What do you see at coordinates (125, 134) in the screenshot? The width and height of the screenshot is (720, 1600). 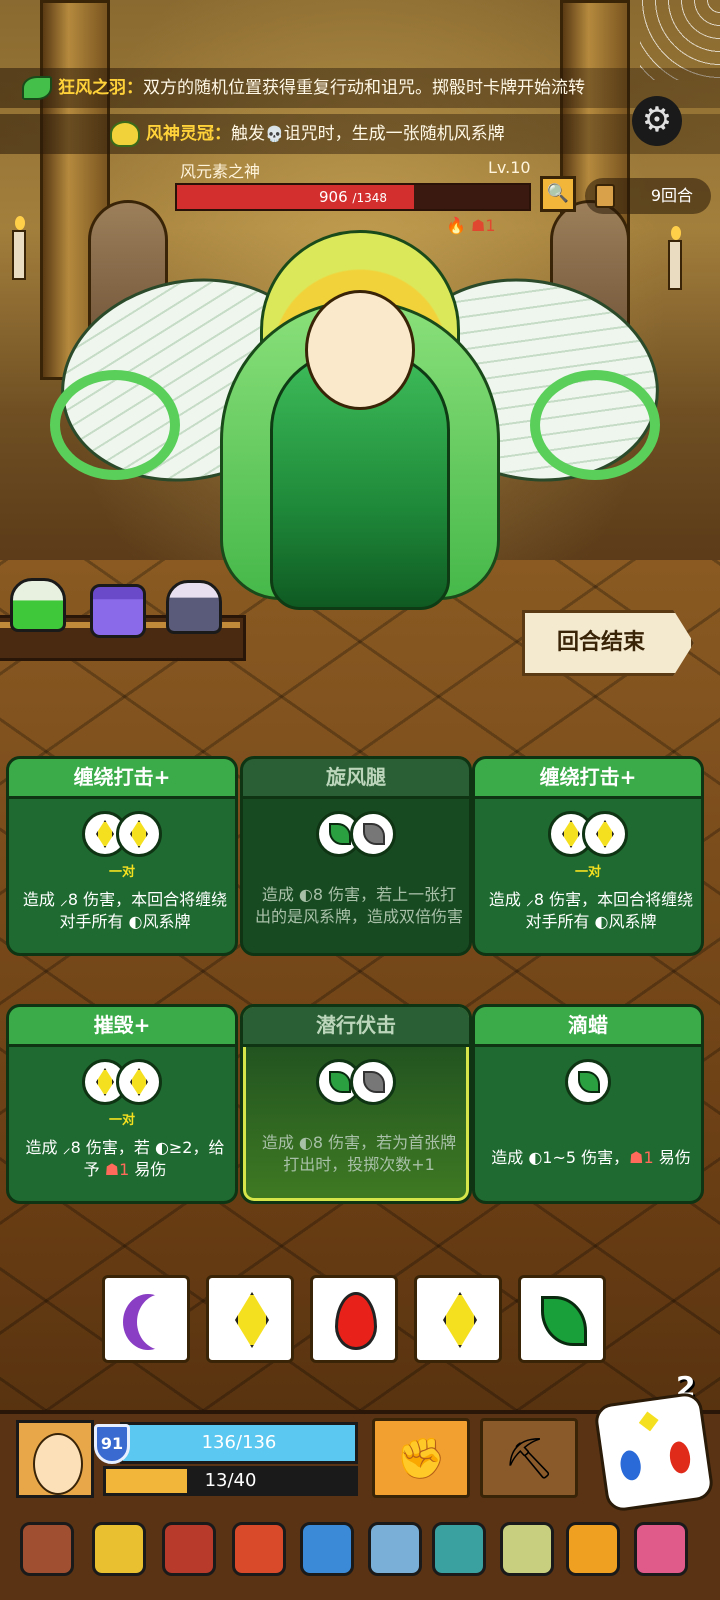 I see `crown-icon` at bounding box center [125, 134].